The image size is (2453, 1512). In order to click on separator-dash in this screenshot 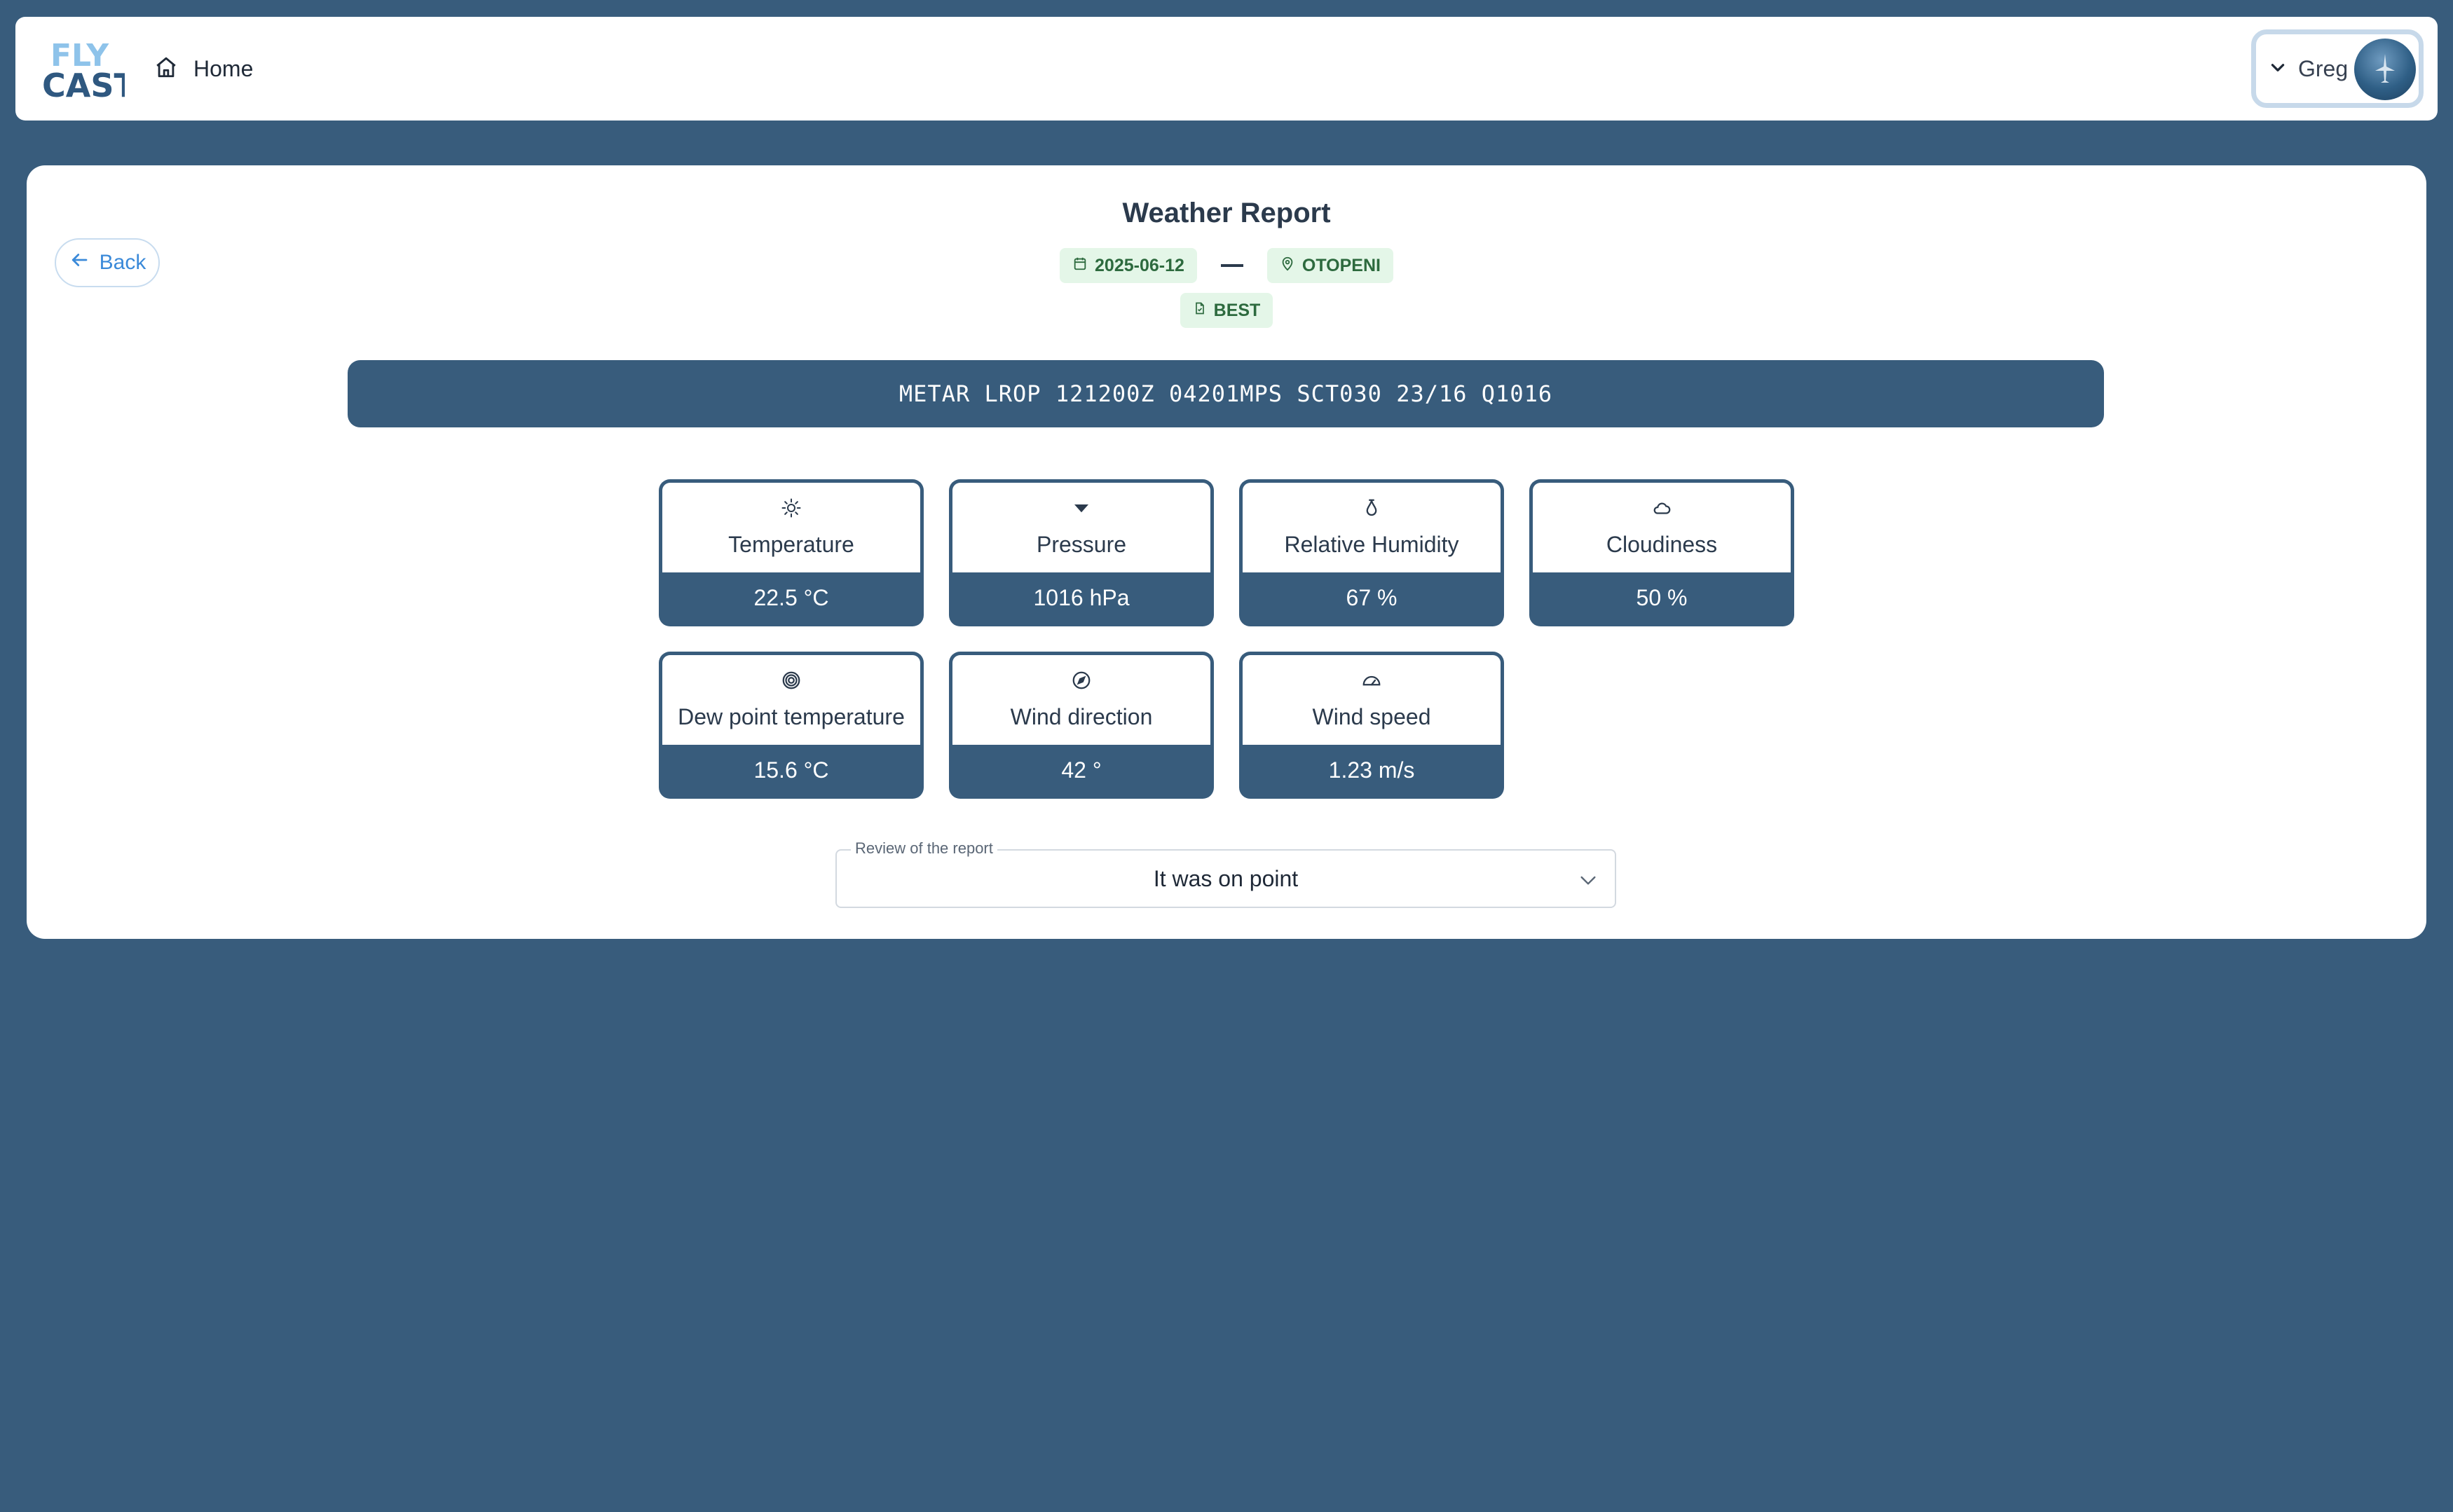, I will do `click(1231, 265)`.